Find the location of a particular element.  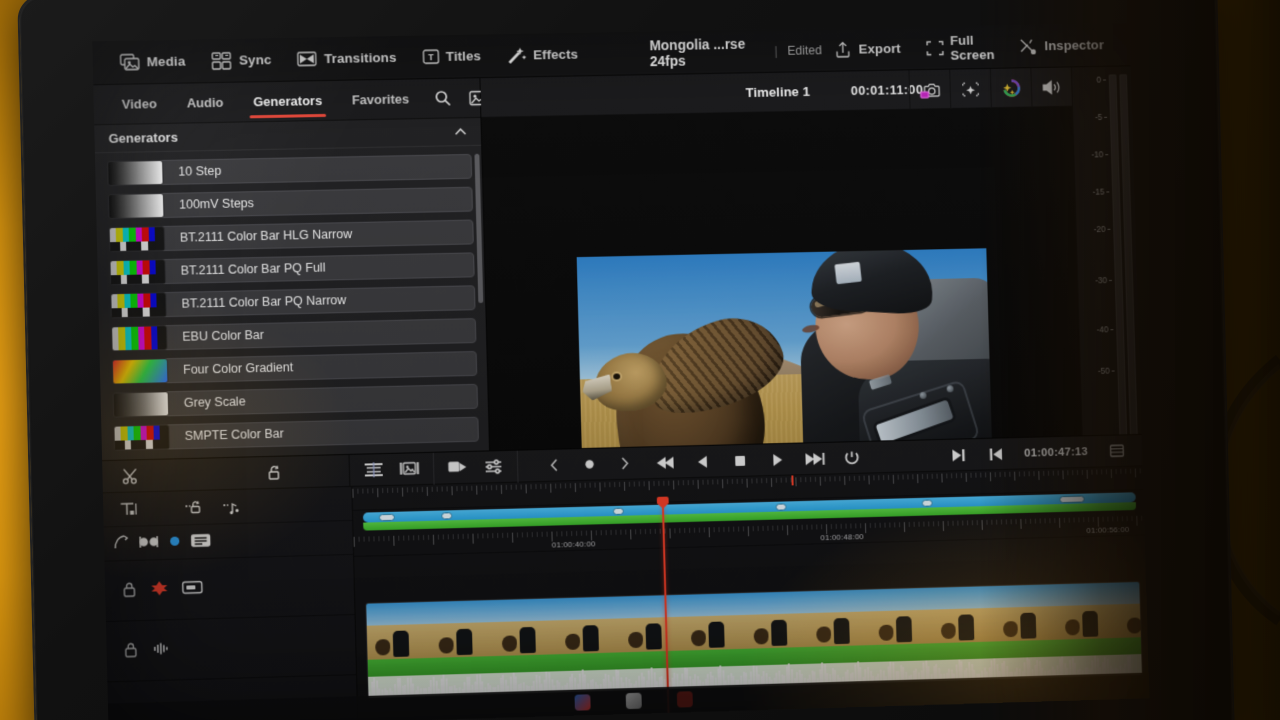

prev-edit-icon is located at coordinates (995, 454).